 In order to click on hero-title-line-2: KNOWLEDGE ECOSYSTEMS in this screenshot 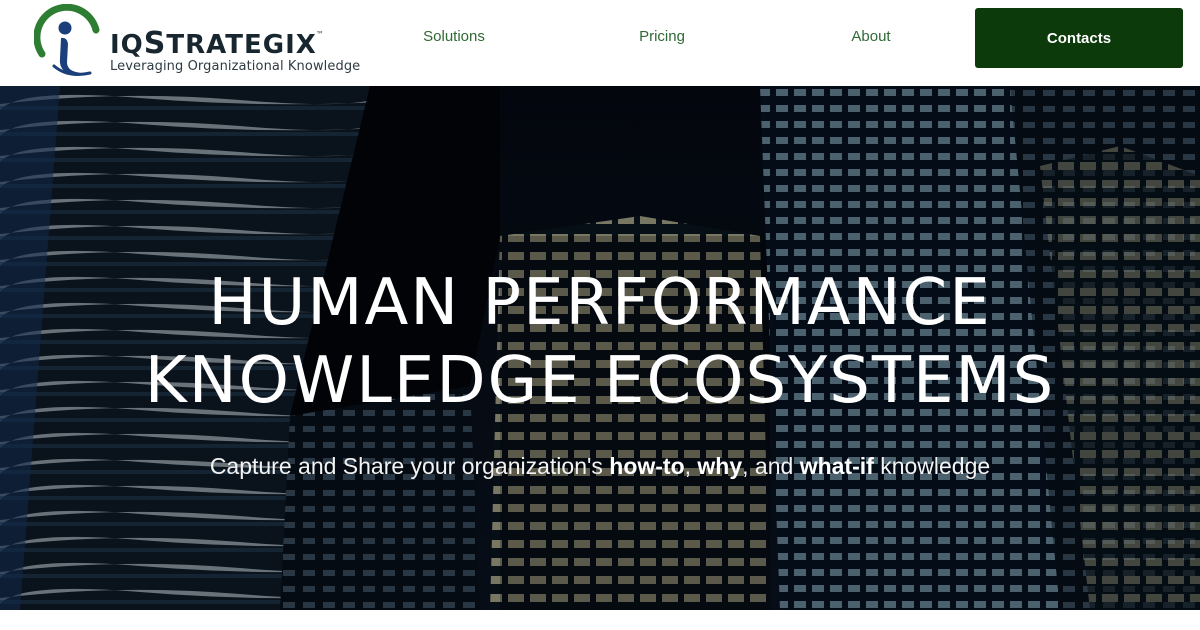, I will do `click(600, 381)`.